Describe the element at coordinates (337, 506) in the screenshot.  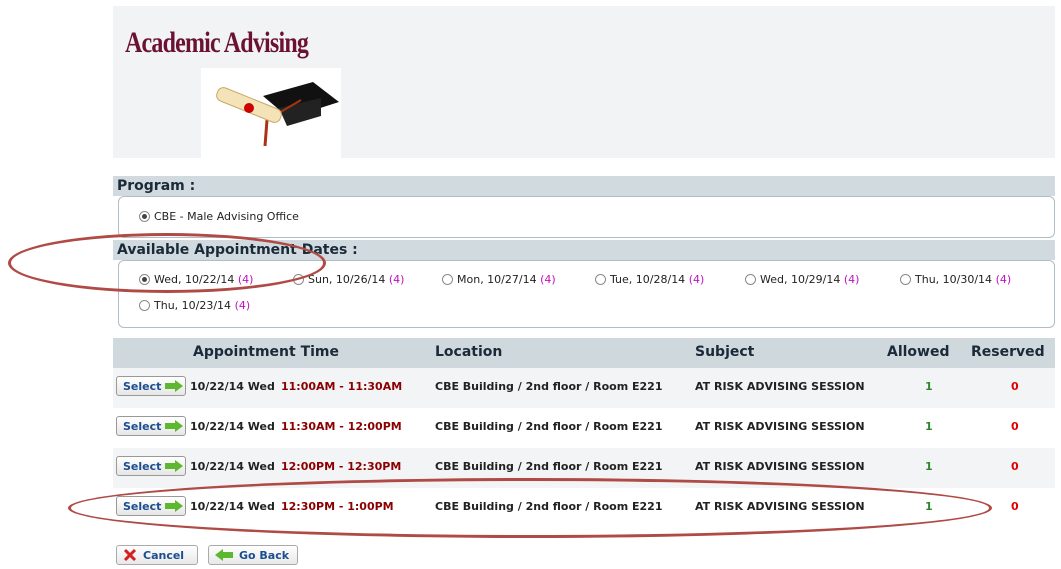
I see `row-time: 12:30PM - 1:00PM` at that location.